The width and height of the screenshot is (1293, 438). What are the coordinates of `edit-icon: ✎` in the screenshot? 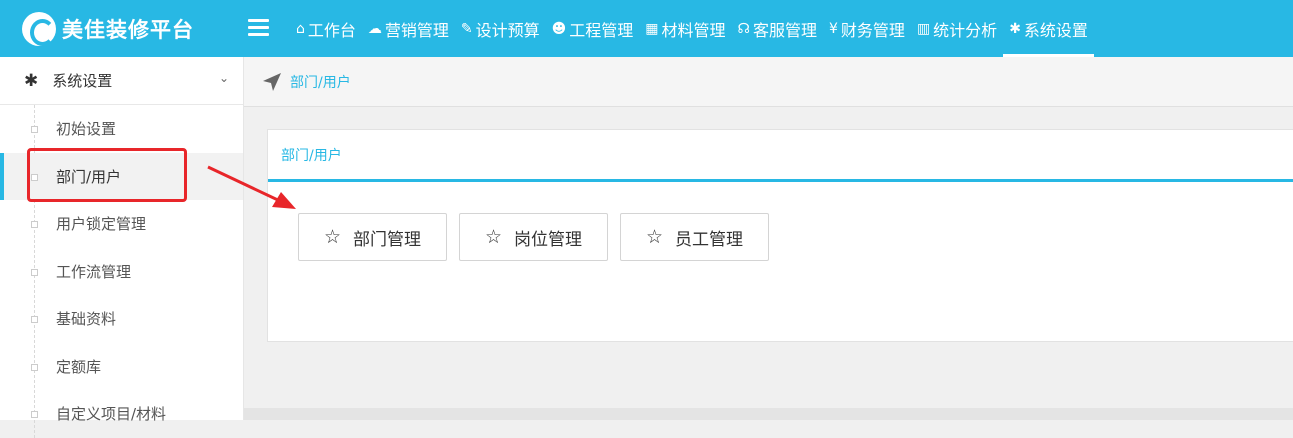 It's located at (466, 28).